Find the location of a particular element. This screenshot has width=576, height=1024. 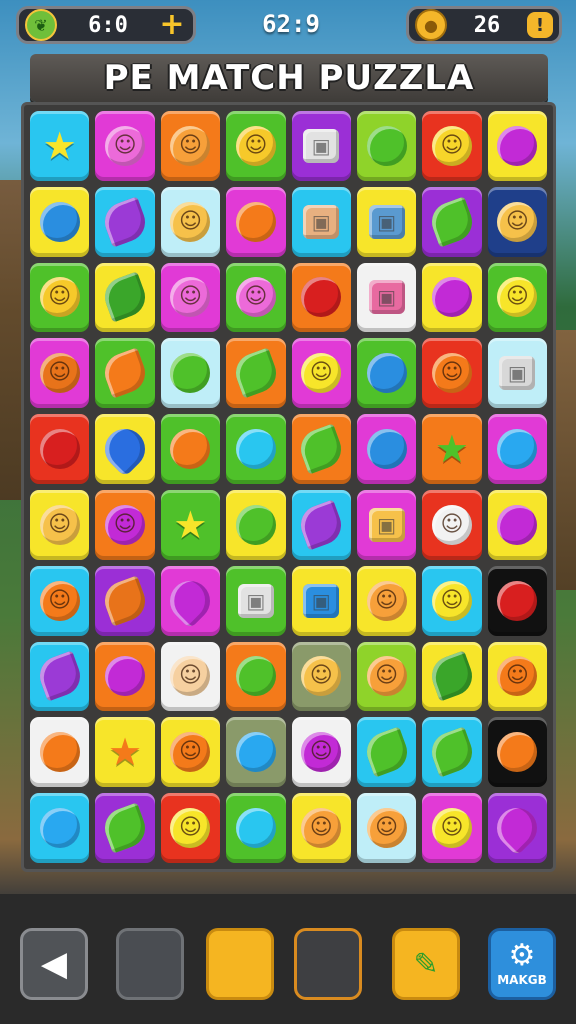

coins-counter: ● 26 ! is located at coordinates (484, 25).